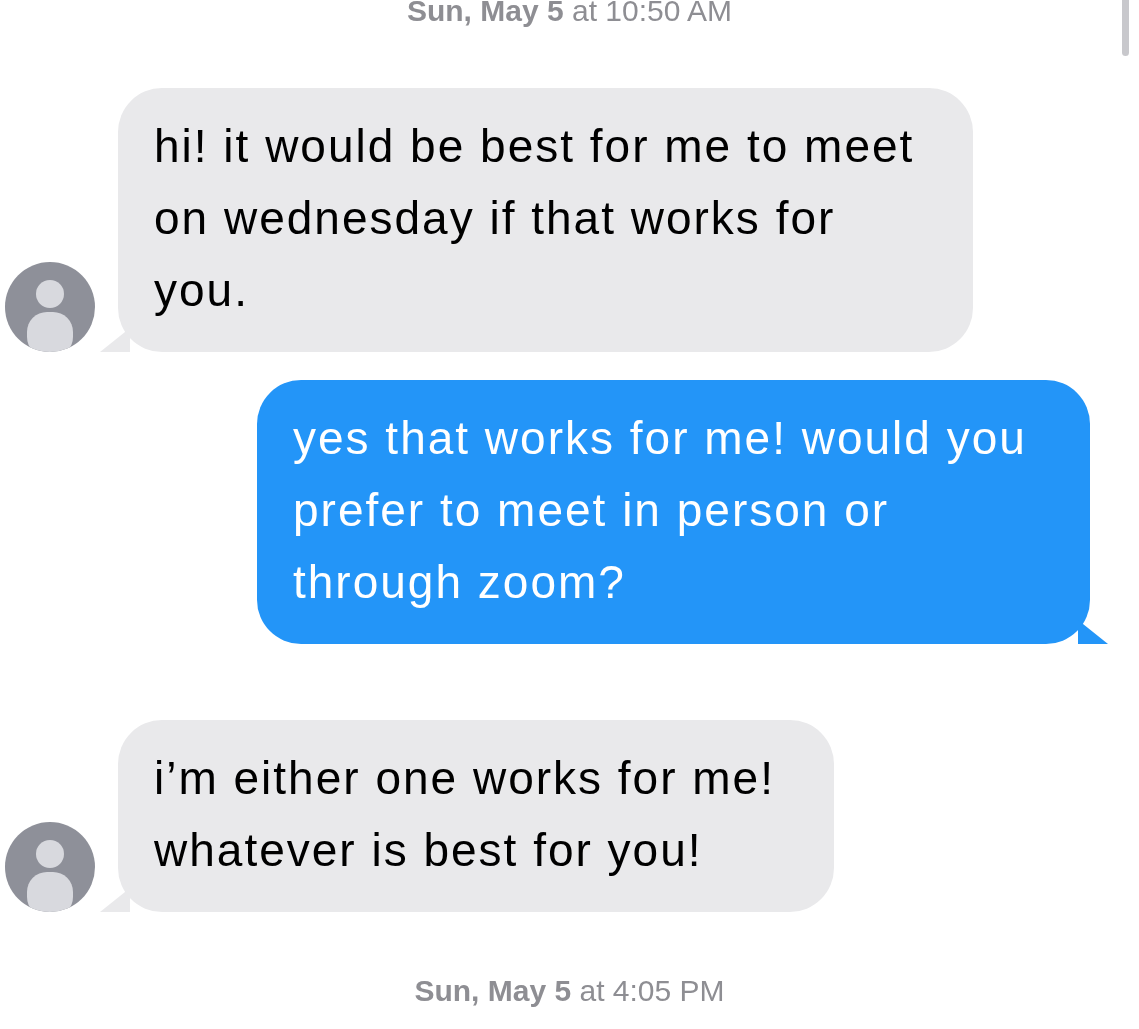  Describe the element at coordinates (569, 14) in the screenshot. I see `timestamp: Sun, May 5 at 10:50 AM` at that location.